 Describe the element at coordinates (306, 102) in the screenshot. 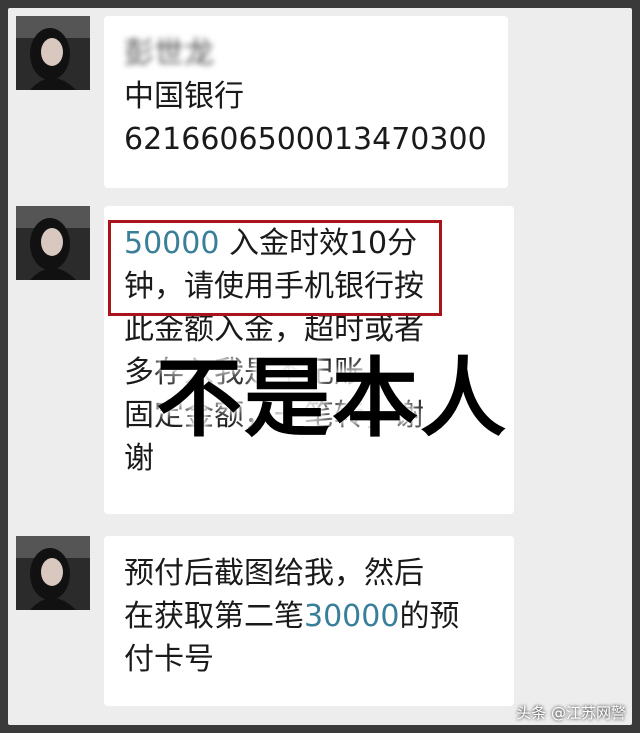

I see `message-bubble: 彭世龙 中国银行 6216606500013470300` at that location.